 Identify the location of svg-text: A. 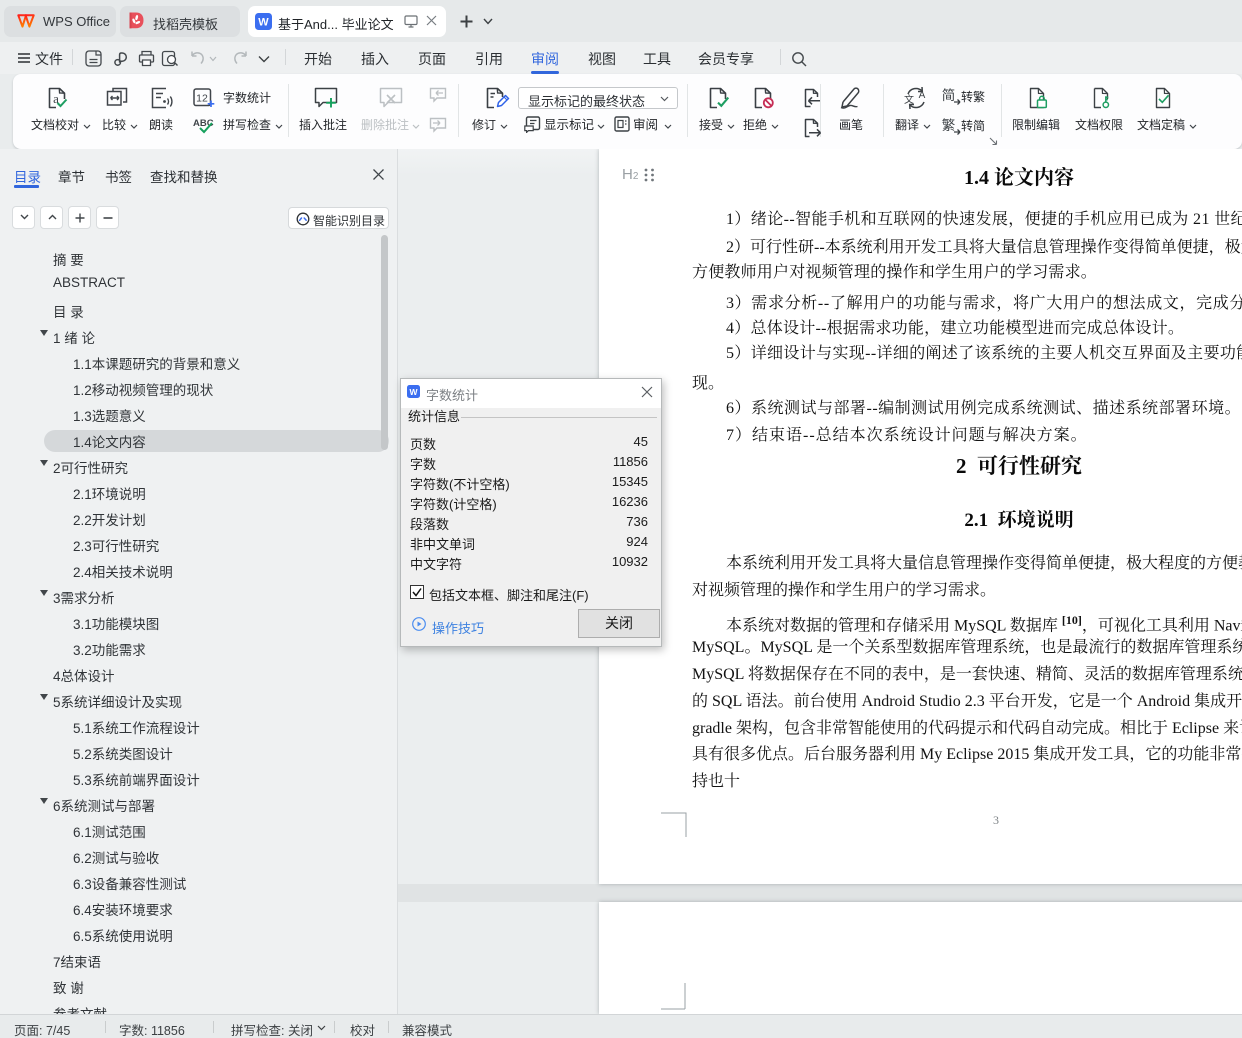
(922, 95).